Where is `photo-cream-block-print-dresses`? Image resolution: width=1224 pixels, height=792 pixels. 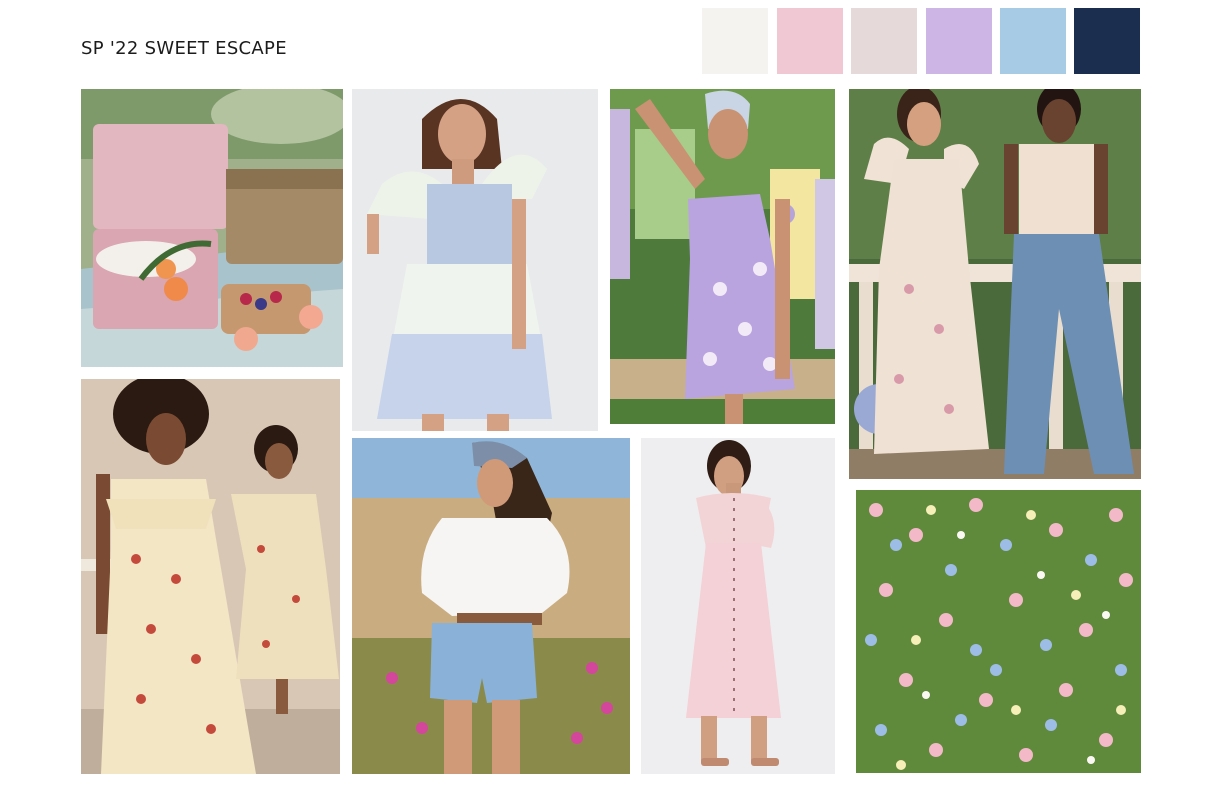 photo-cream-block-print-dresses is located at coordinates (210, 576).